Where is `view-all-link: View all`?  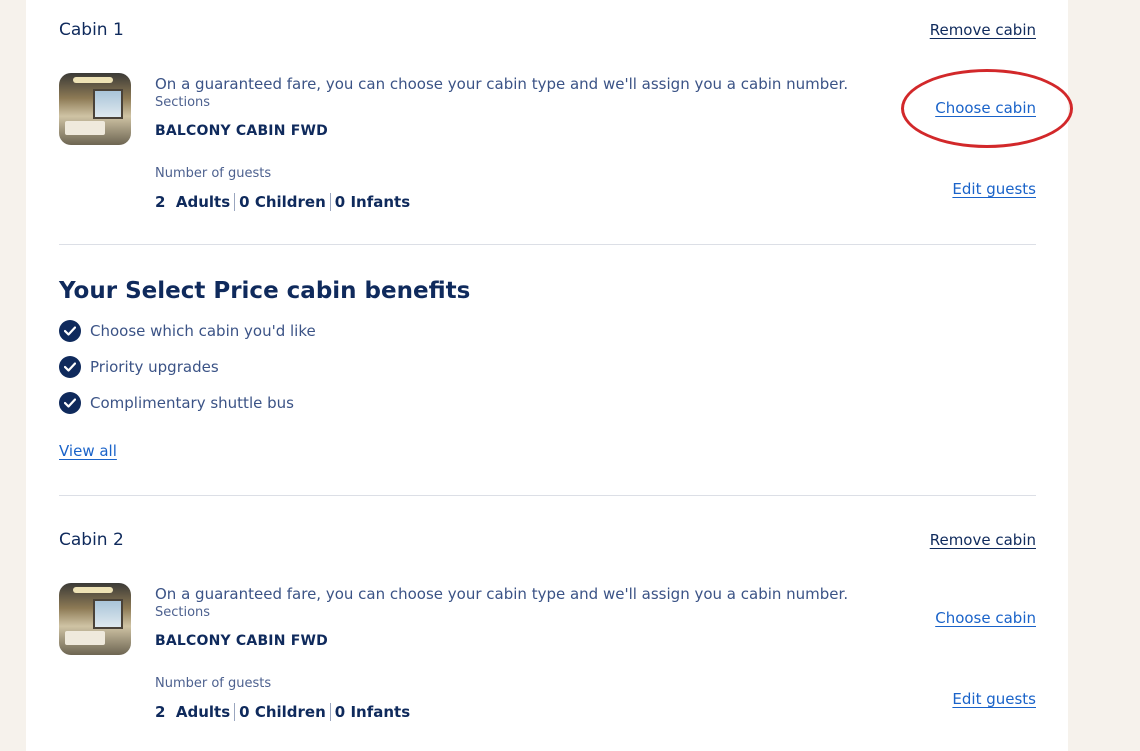 view-all-link: View all is located at coordinates (88, 451).